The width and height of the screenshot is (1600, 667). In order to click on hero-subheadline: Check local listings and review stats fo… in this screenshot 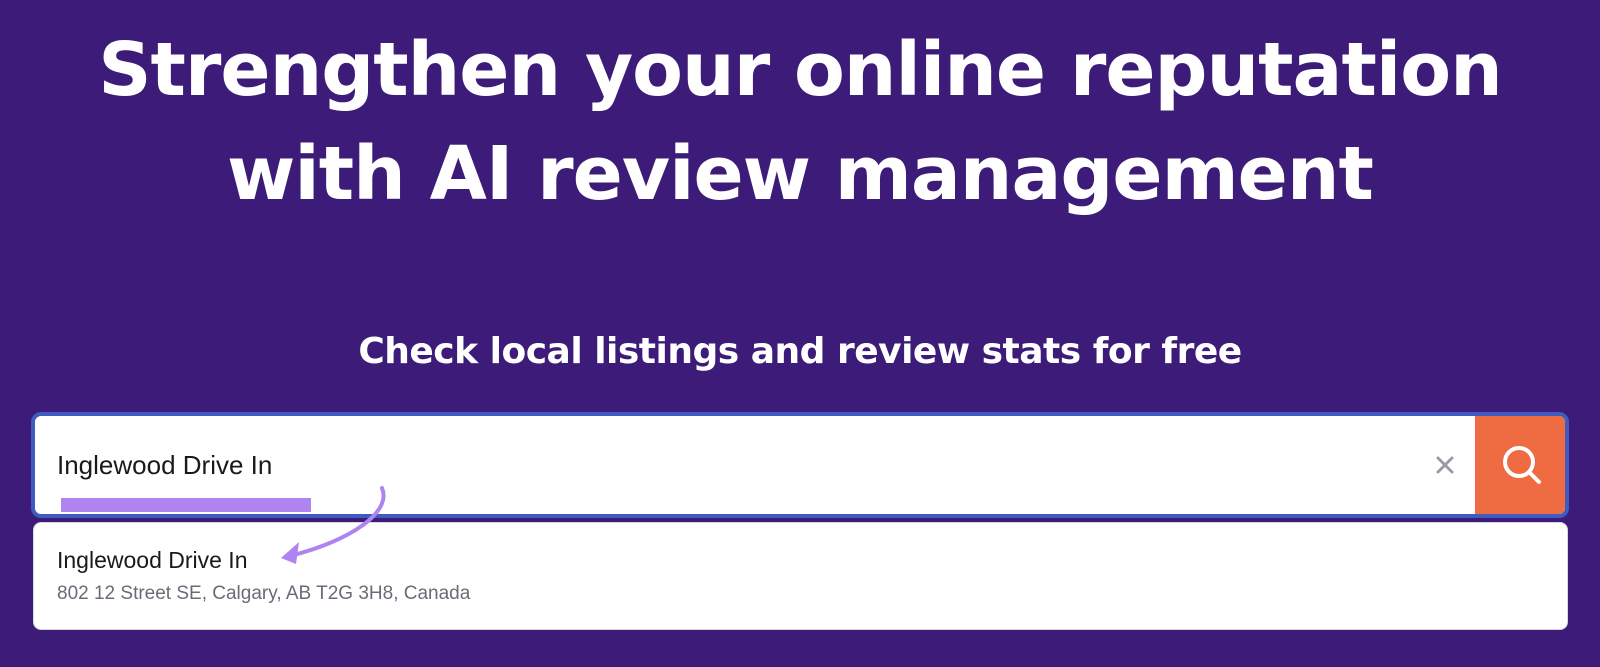, I will do `click(800, 351)`.